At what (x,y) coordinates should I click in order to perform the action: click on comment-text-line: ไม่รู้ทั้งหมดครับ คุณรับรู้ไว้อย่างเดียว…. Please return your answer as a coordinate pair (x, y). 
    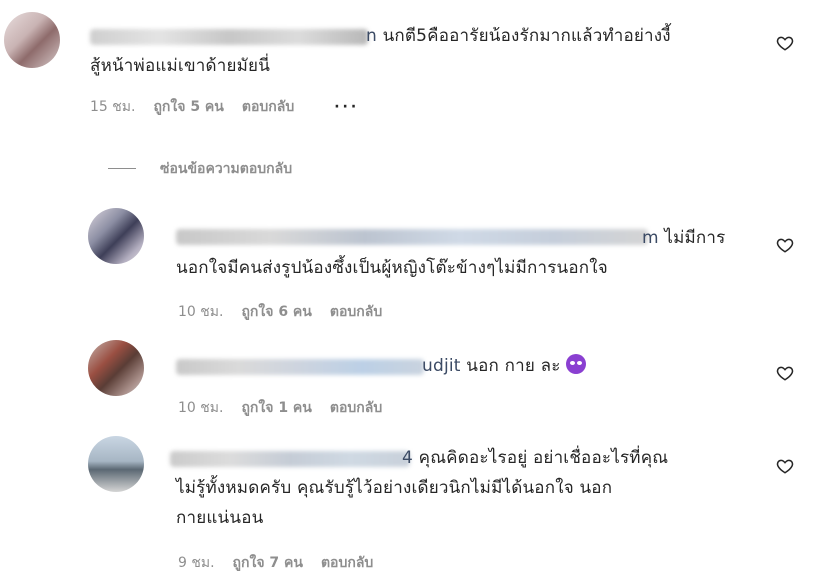
    Looking at the image, I should click on (394, 488).